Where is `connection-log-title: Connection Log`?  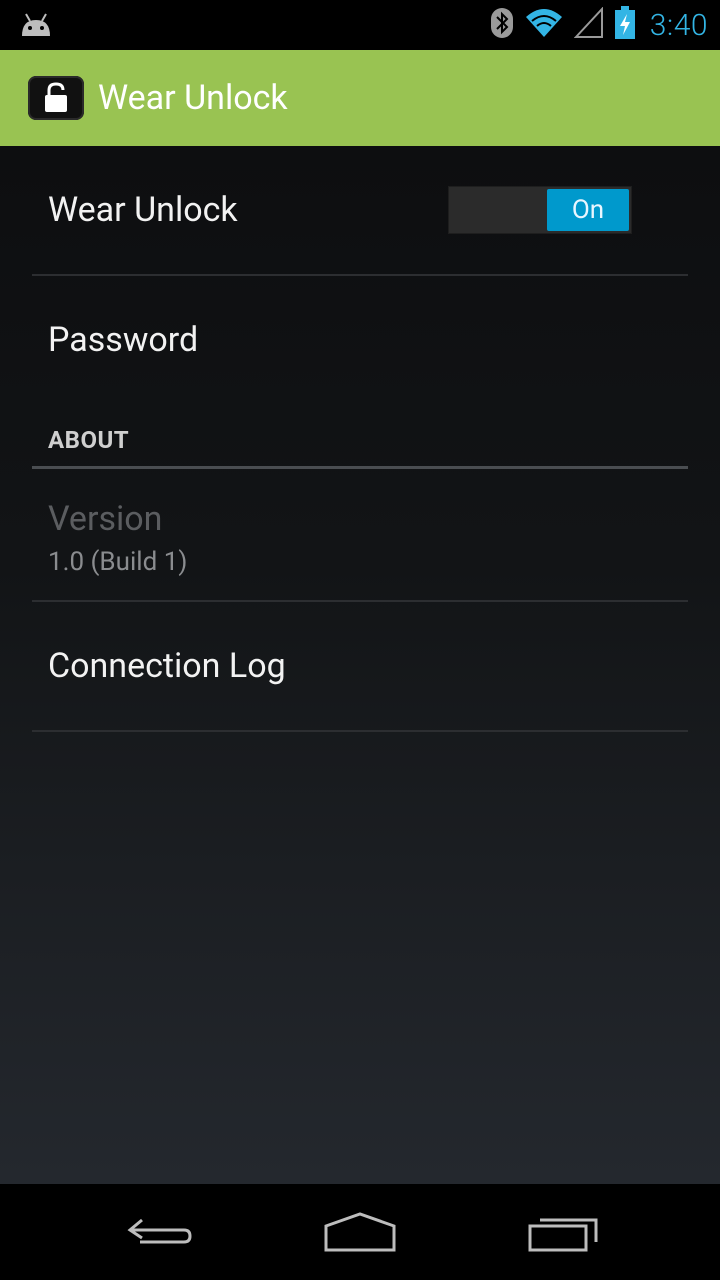 connection-log-title: Connection Log is located at coordinates (167, 666).